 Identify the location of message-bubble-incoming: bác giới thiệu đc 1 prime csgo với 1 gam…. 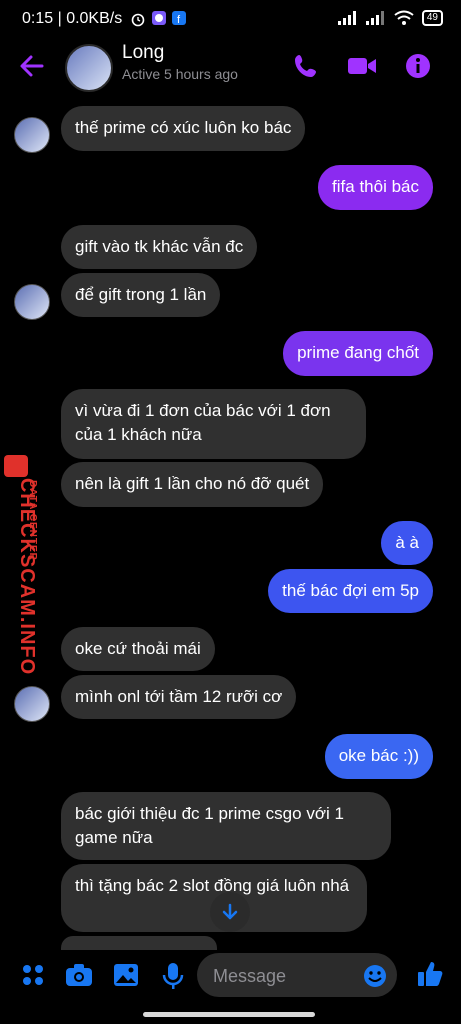
(226, 826).